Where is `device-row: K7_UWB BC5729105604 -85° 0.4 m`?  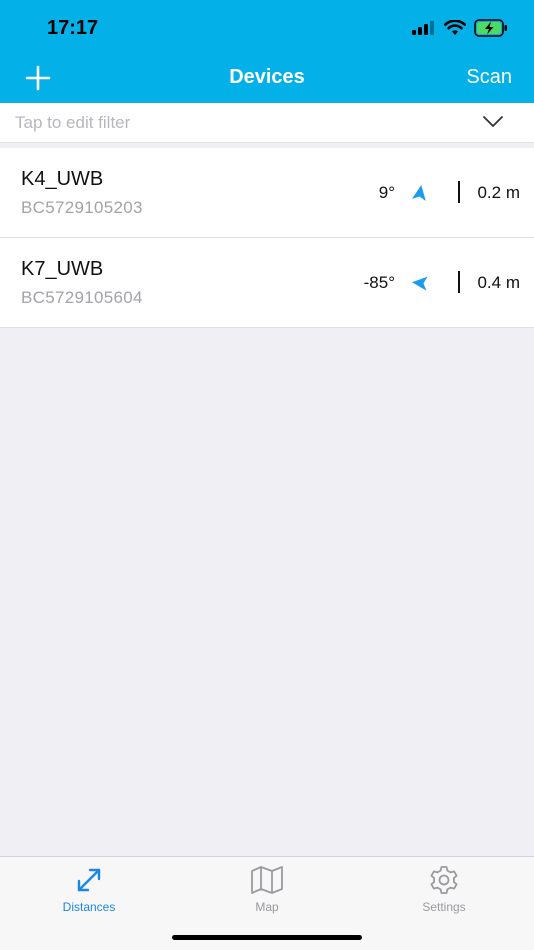 device-row: K7_UWB BC5729105604 -85° 0.4 m is located at coordinates (267, 283).